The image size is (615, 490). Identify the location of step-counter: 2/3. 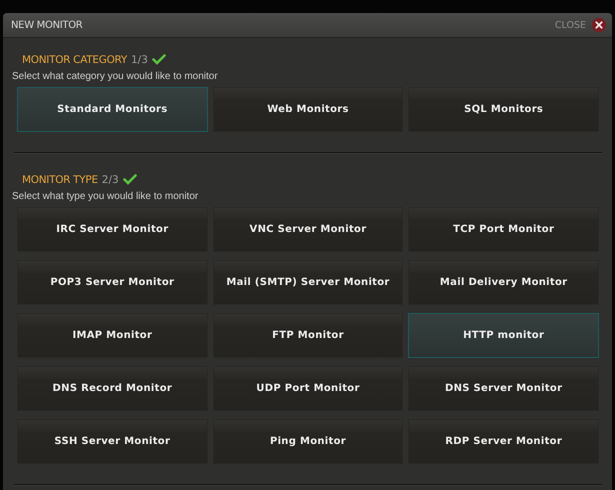
(110, 180).